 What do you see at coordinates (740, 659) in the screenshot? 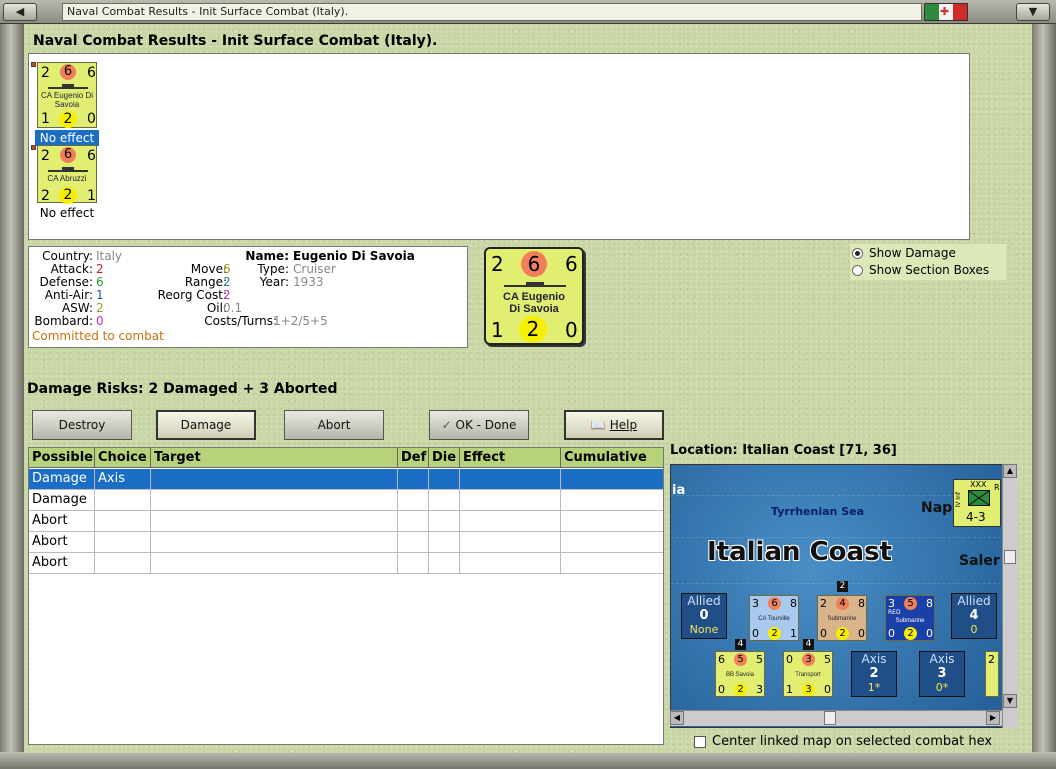
I see `map-counter-value: 5` at bounding box center [740, 659].